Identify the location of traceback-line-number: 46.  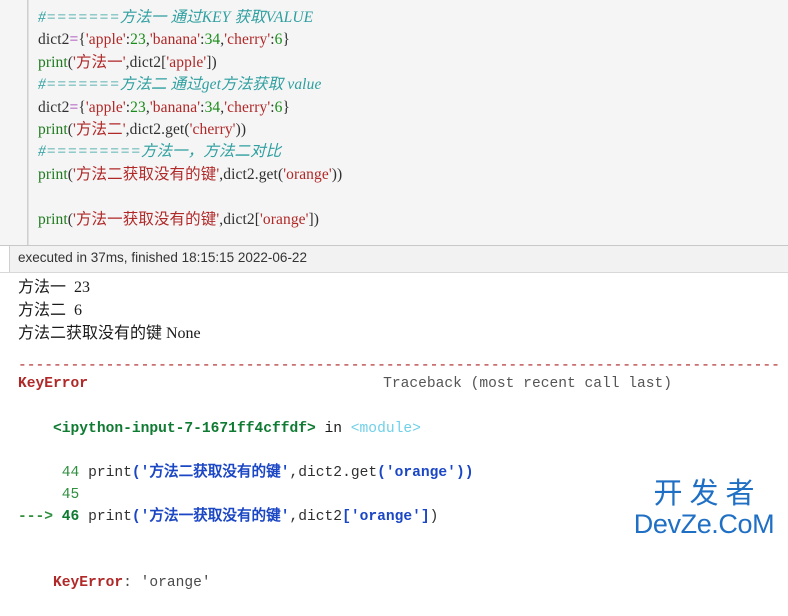
(75, 517).